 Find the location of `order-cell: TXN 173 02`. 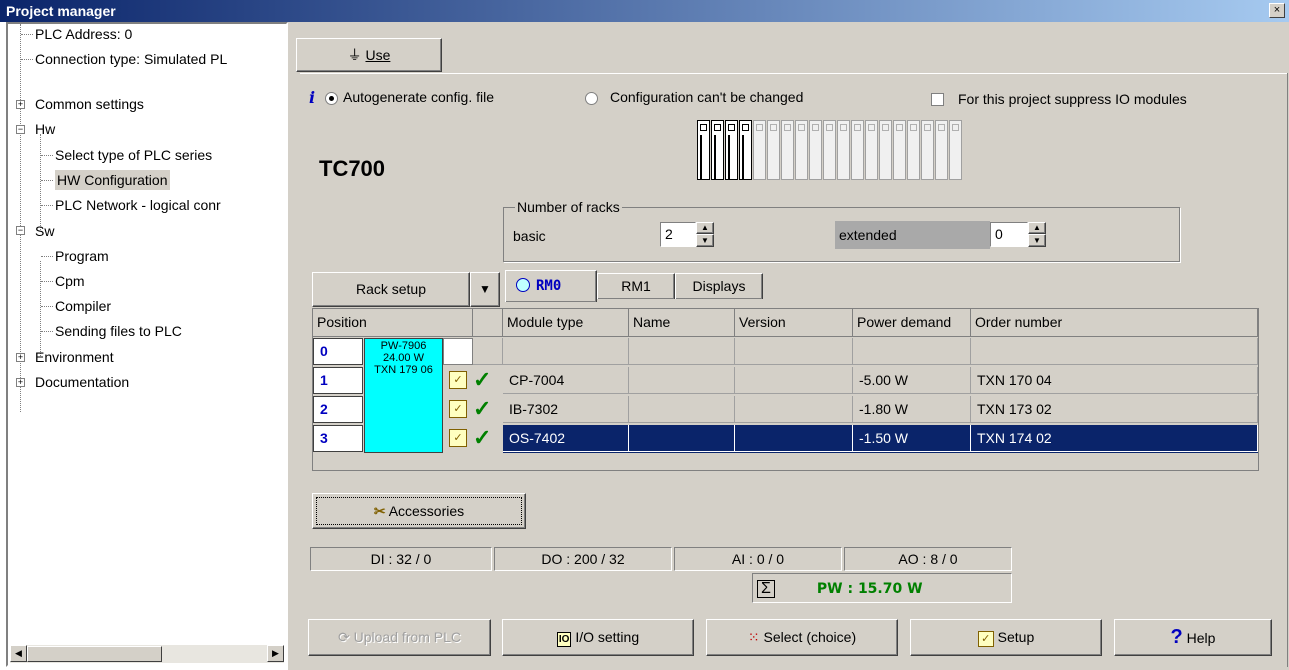

order-cell: TXN 173 02 is located at coordinates (1114, 409).